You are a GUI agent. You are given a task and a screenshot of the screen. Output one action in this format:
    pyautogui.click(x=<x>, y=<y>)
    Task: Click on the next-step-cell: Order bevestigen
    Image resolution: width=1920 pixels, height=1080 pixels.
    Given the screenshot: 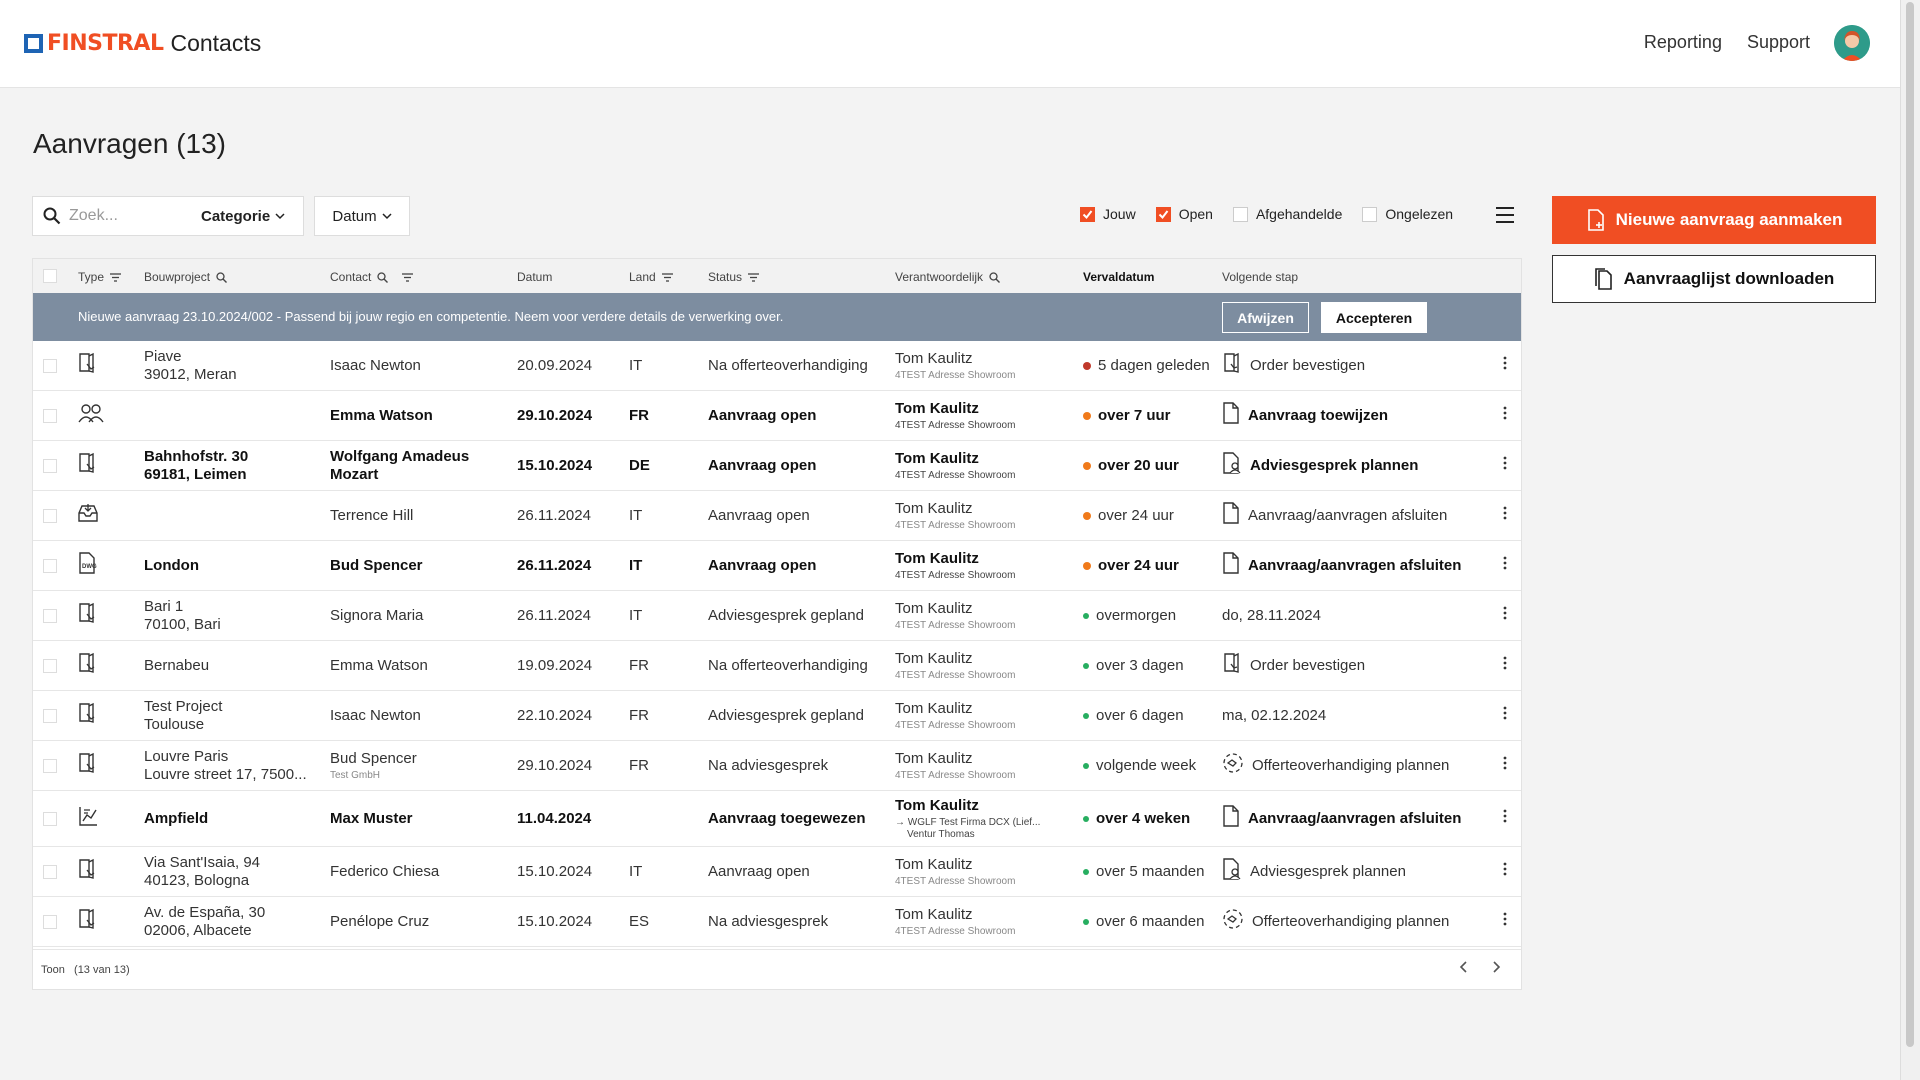 What is the action you would take?
    pyautogui.click(x=1357, y=365)
    